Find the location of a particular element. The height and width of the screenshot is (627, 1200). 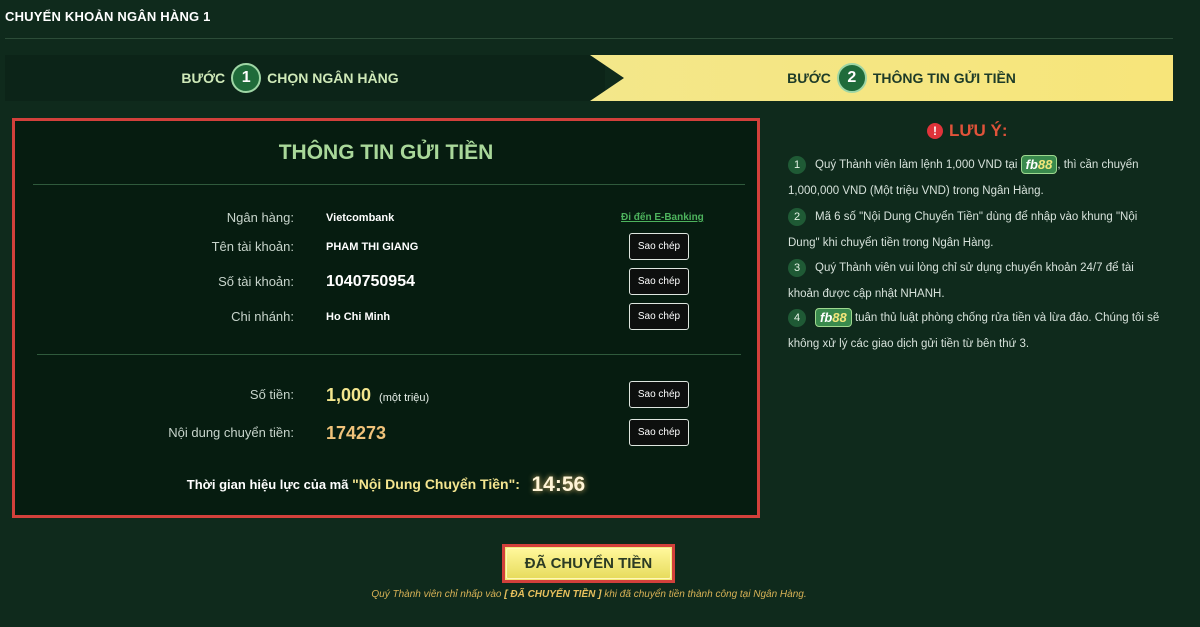

confirm-button-label: ĐÃ CHUYỂN TIỀN is located at coordinates (588, 563).